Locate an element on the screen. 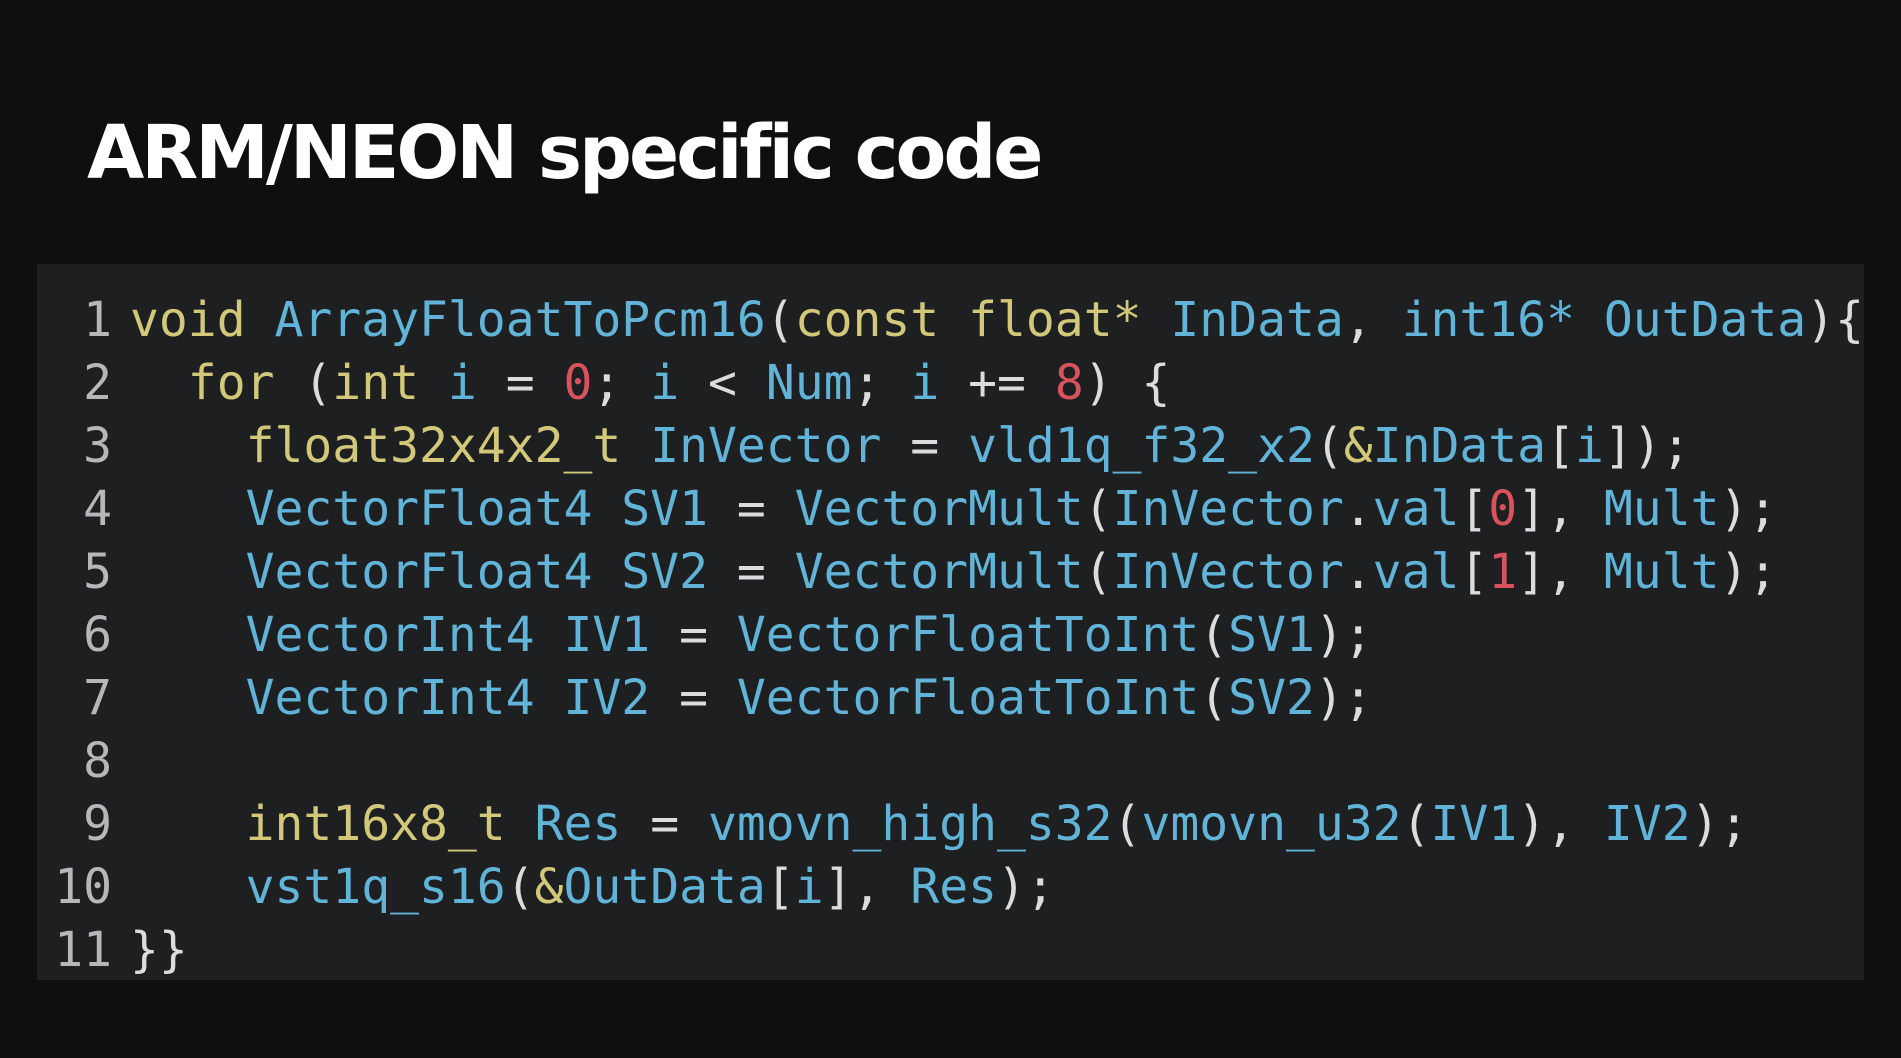 The image size is (1901, 1058). code-token: }} is located at coordinates (159, 949).